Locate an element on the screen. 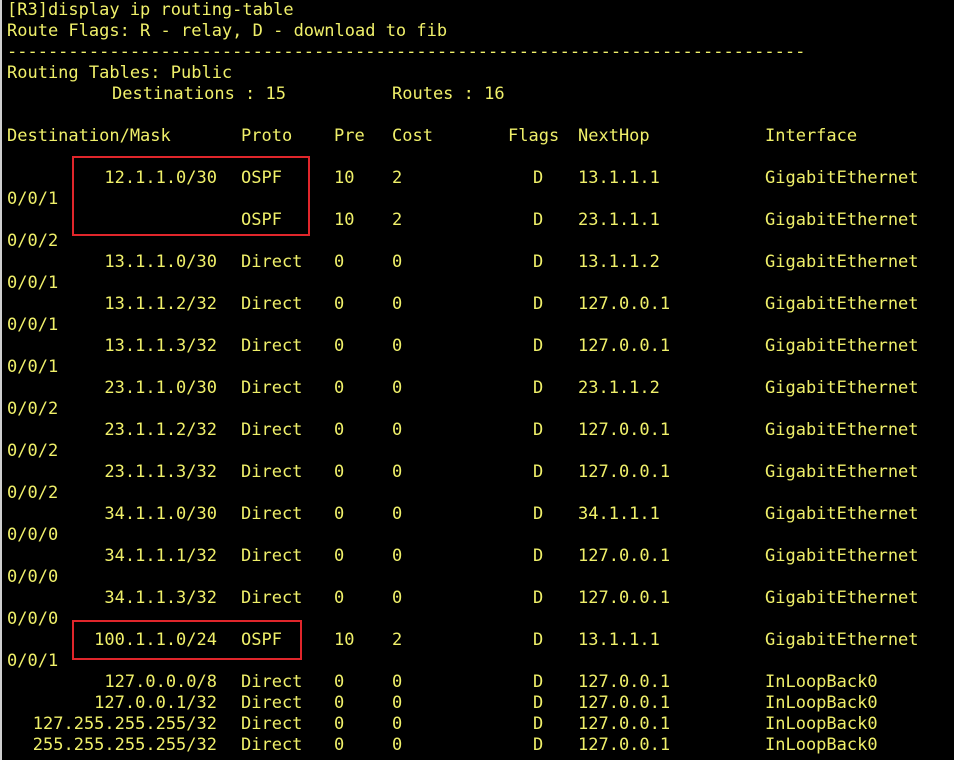 This screenshot has height=760, width=954. header-proto: Proto is located at coordinates (267, 136).